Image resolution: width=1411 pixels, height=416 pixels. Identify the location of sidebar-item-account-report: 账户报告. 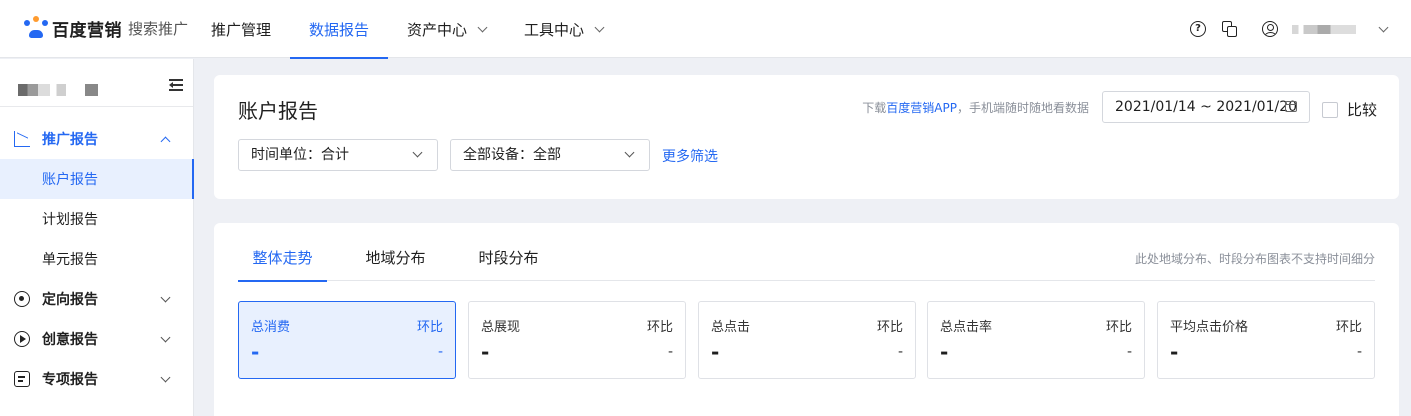
(97, 179).